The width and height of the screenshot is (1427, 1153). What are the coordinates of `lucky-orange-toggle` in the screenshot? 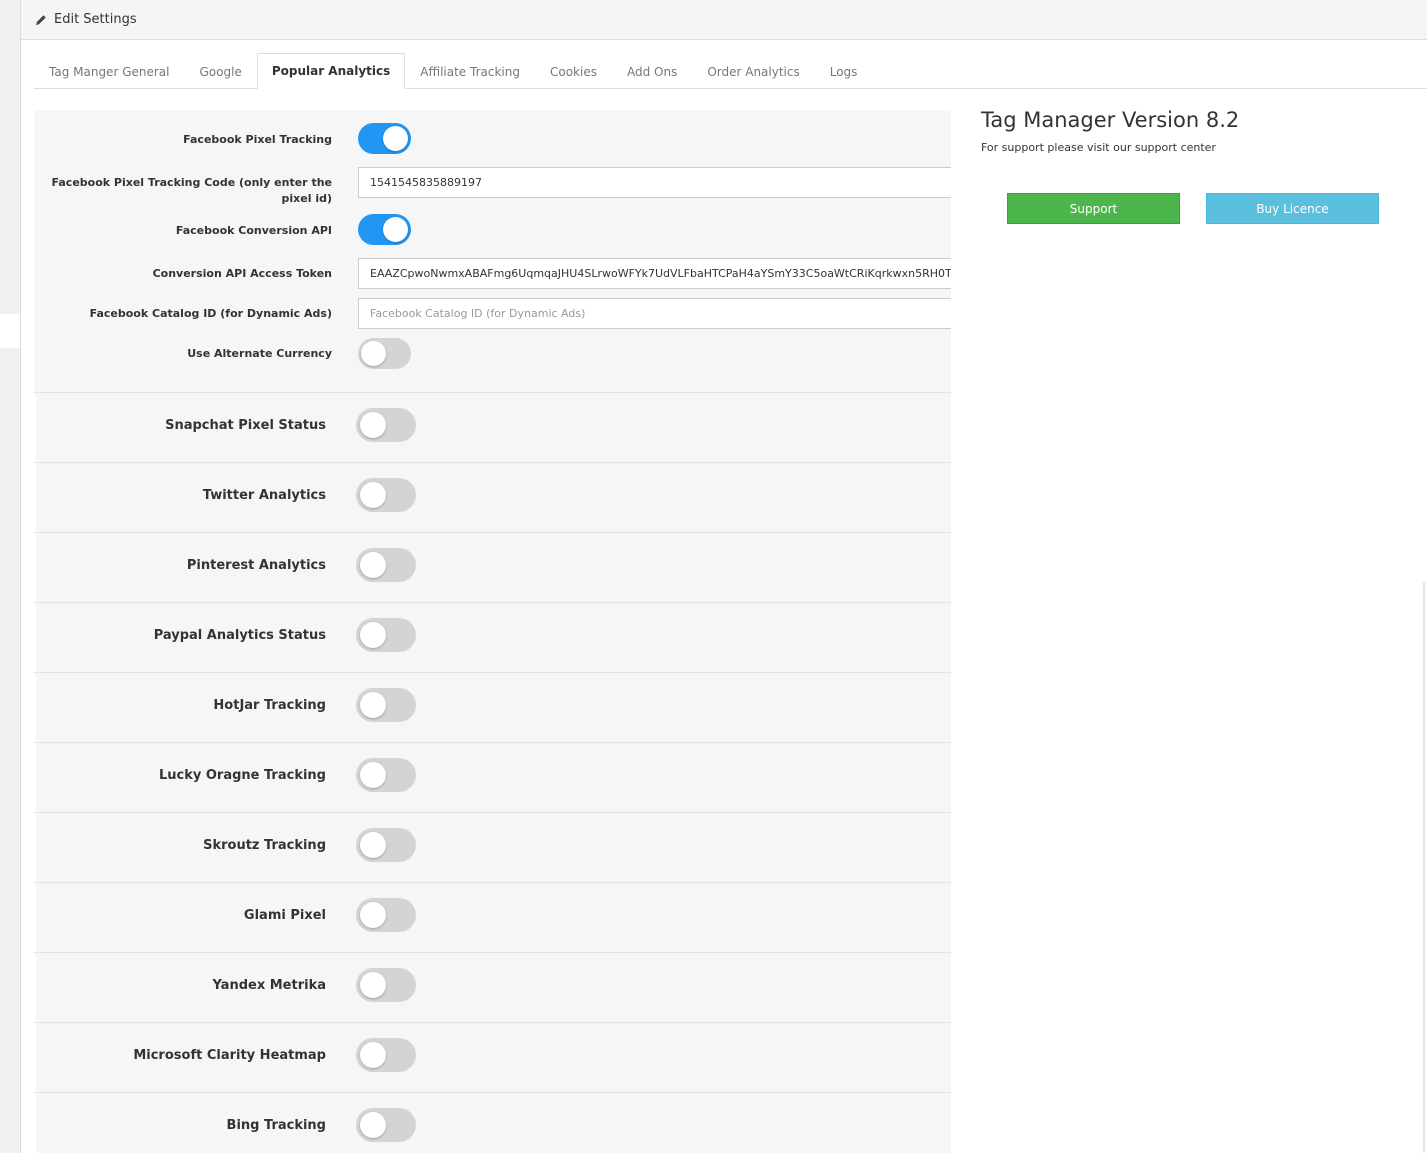 It's located at (386, 775).